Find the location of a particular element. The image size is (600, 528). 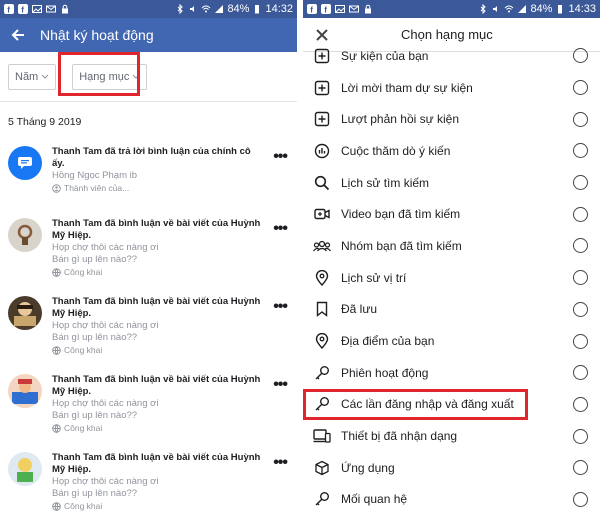

cube-icon is located at coordinates (322, 468).